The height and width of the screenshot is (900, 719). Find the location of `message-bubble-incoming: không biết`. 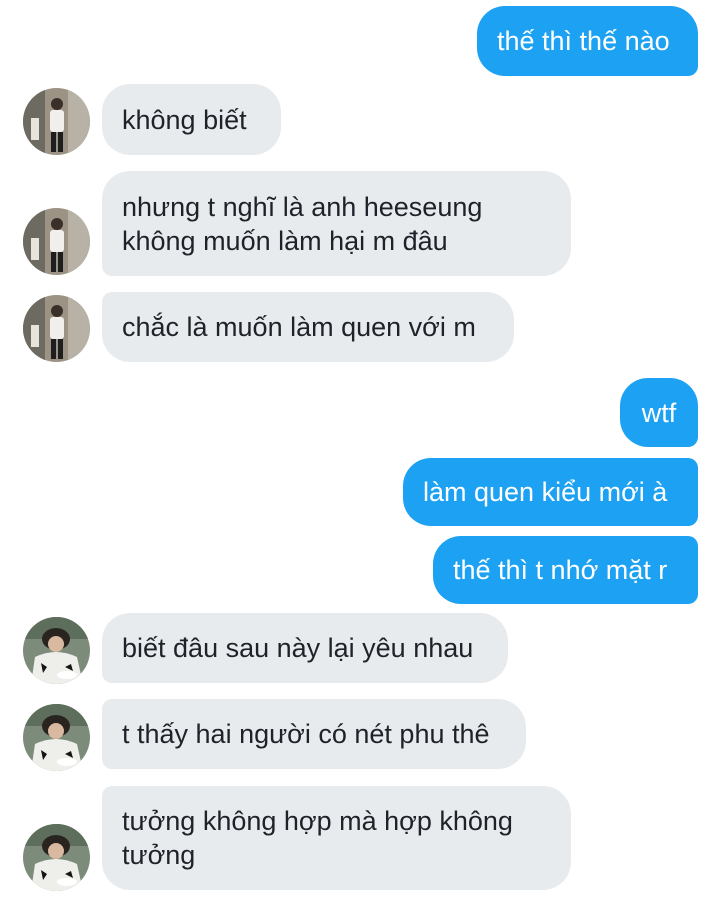

message-bubble-incoming: không biết is located at coordinates (191, 119).